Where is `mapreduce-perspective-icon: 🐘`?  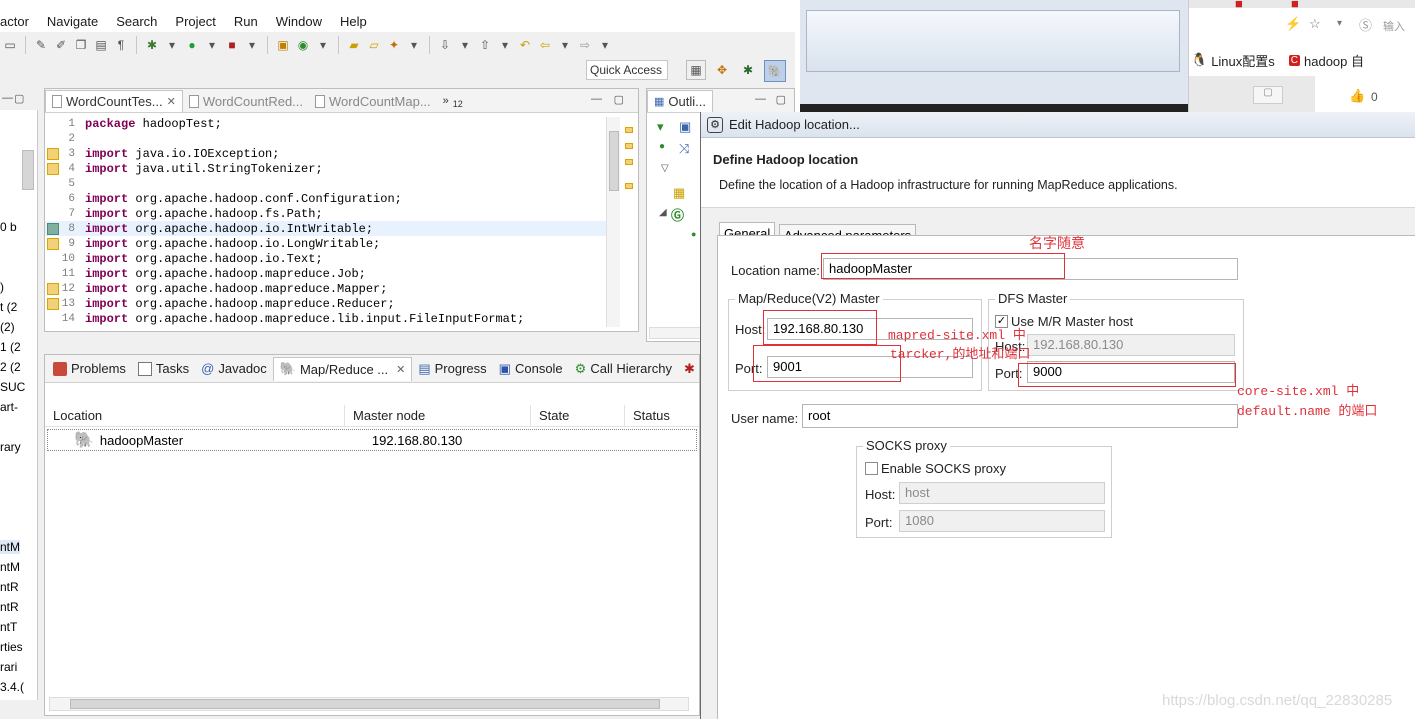 mapreduce-perspective-icon: 🐘 is located at coordinates (775, 71).